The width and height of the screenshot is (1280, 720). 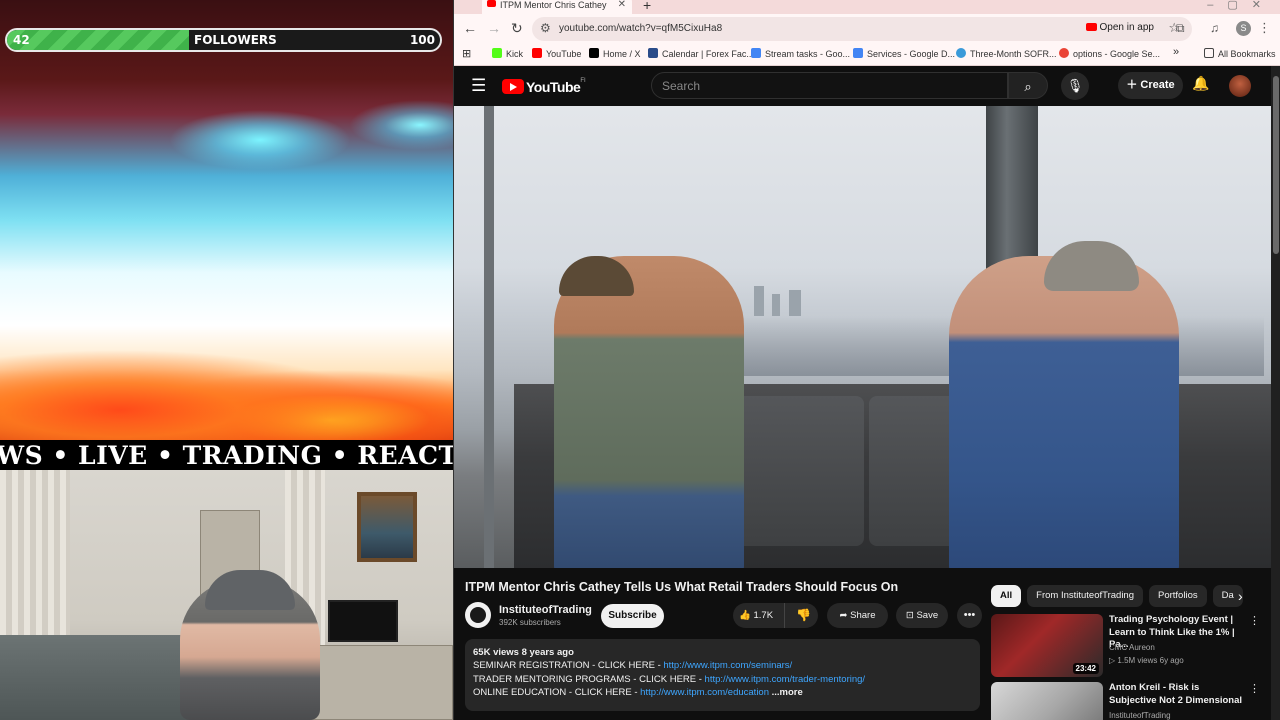 What do you see at coordinates (803, 615) in the screenshot?
I see `thumbs-down-icon: 👎` at bounding box center [803, 615].